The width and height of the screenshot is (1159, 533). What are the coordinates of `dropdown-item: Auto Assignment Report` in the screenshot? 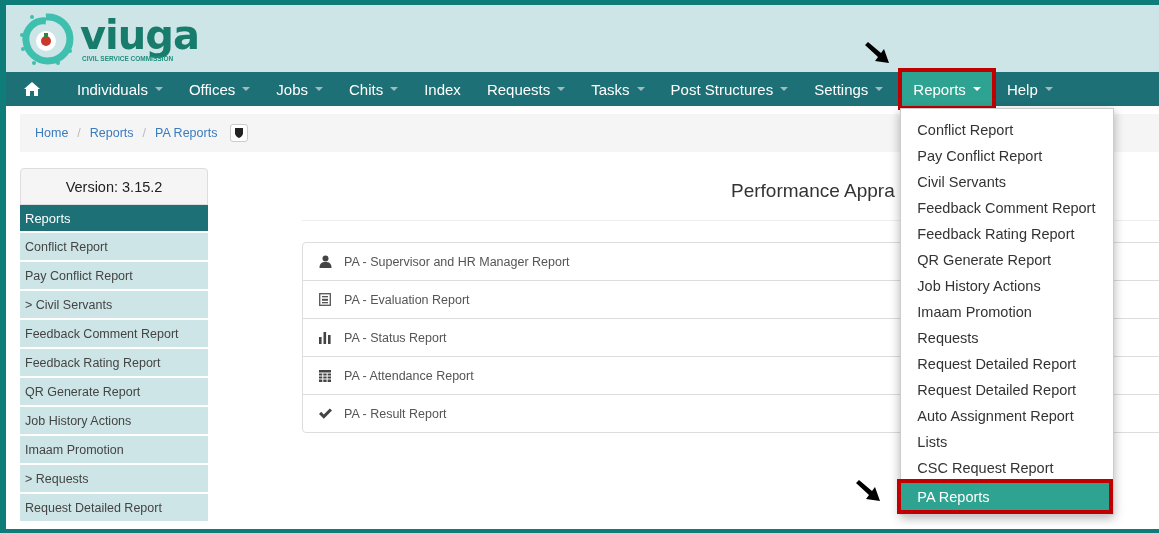 It's located at (1007, 416).